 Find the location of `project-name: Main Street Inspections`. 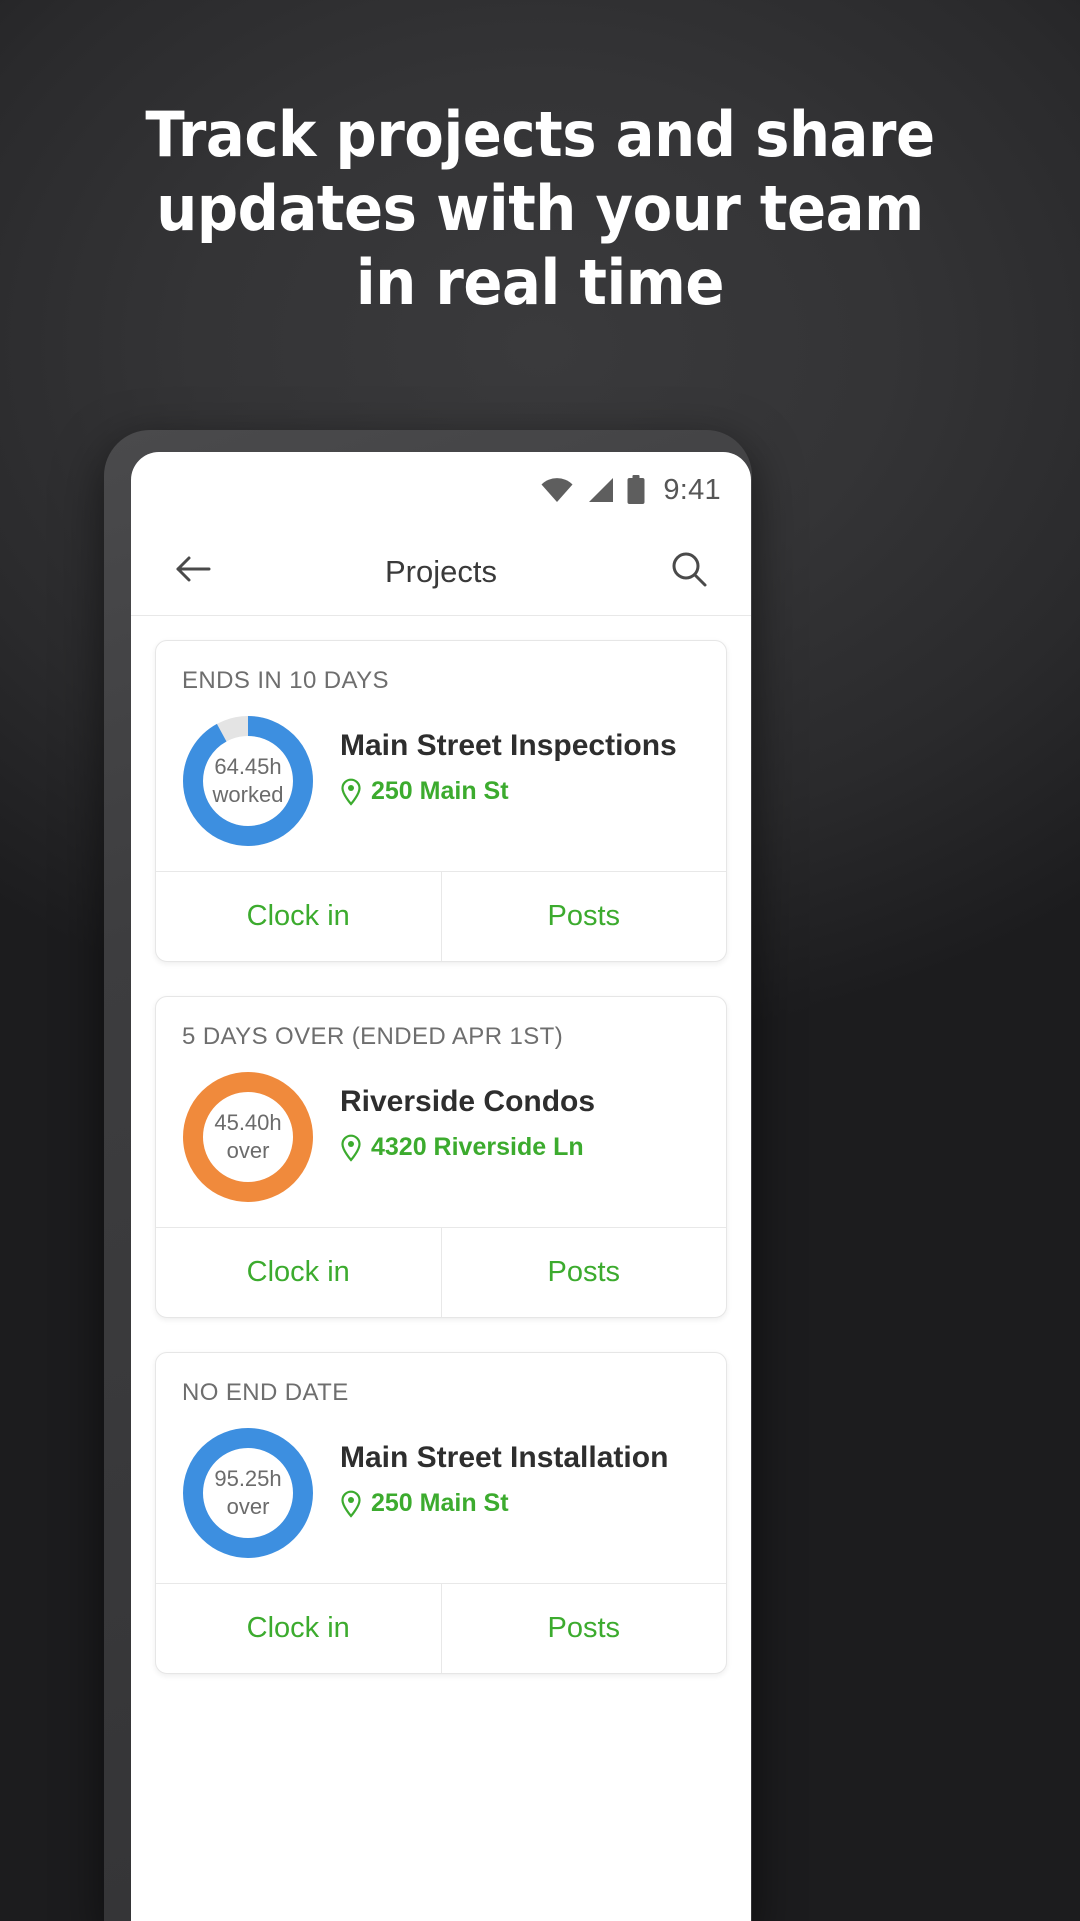

project-name: Main Street Inspections is located at coordinates (508, 745).